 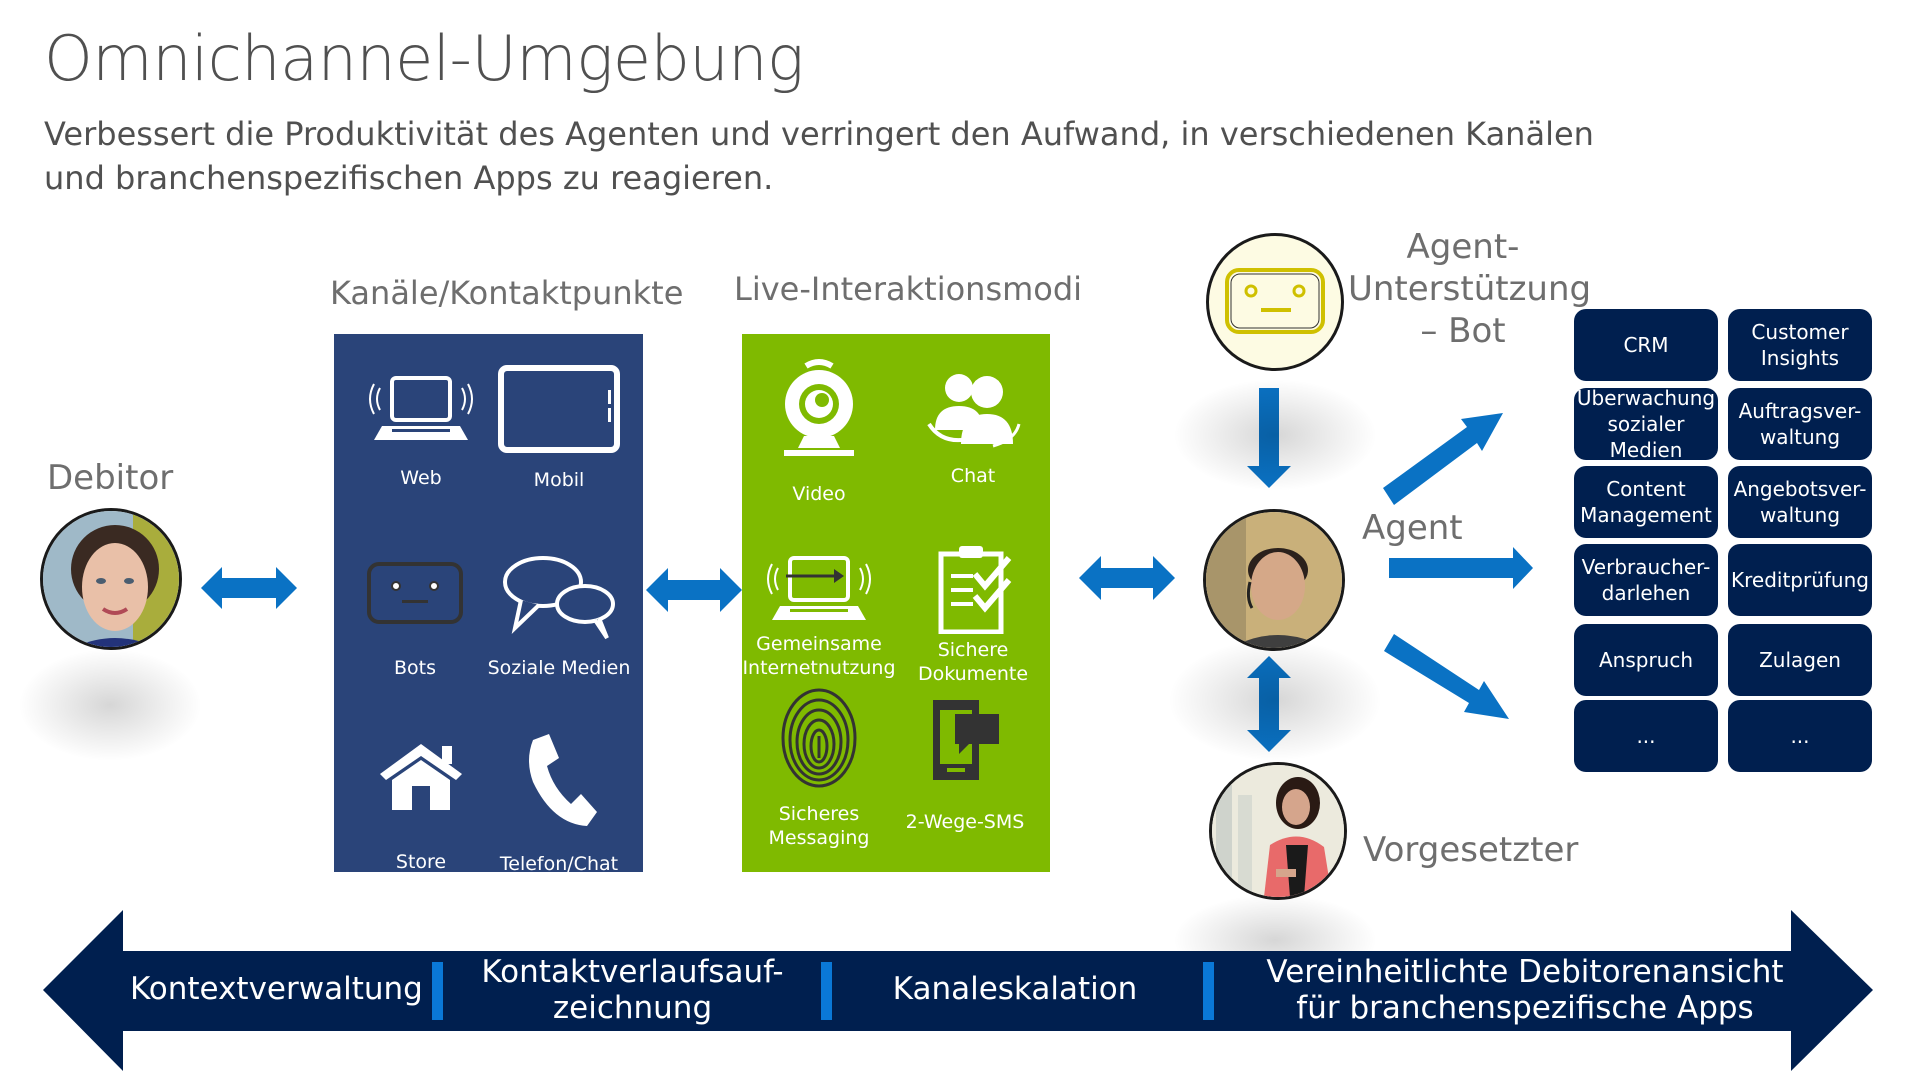 What do you see at coordinates (632, 972) in the screenshot?
I see `banner-item-line1: Kontaktverlaufsauf-` at bounding box center [632, 972].